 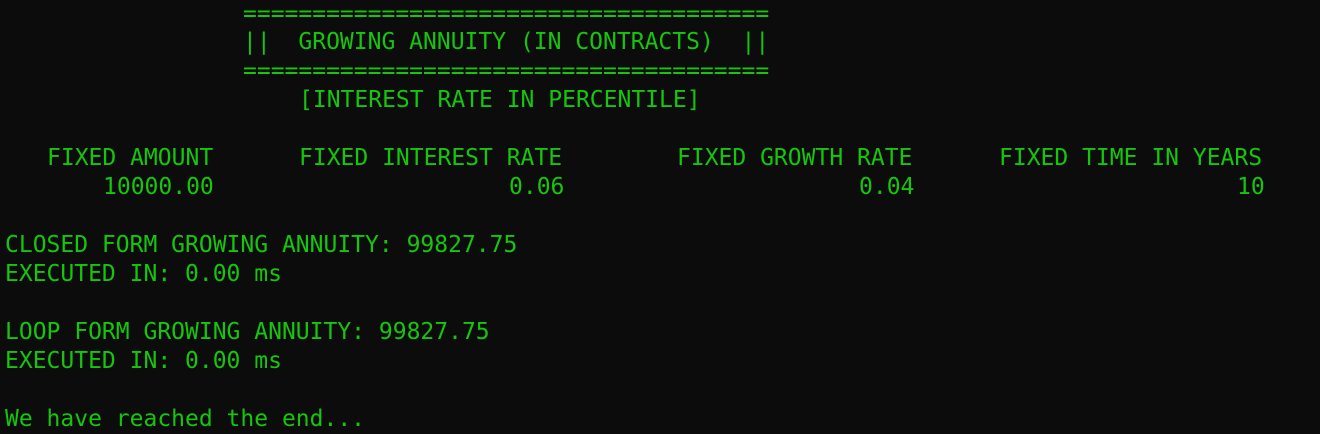 What do you see at coordinates (506, 42) in the screenshot?
I see `banner-title: || GROWING ANNUITY (IN CONTRACTS) ||` at bounding box center [506, 42].